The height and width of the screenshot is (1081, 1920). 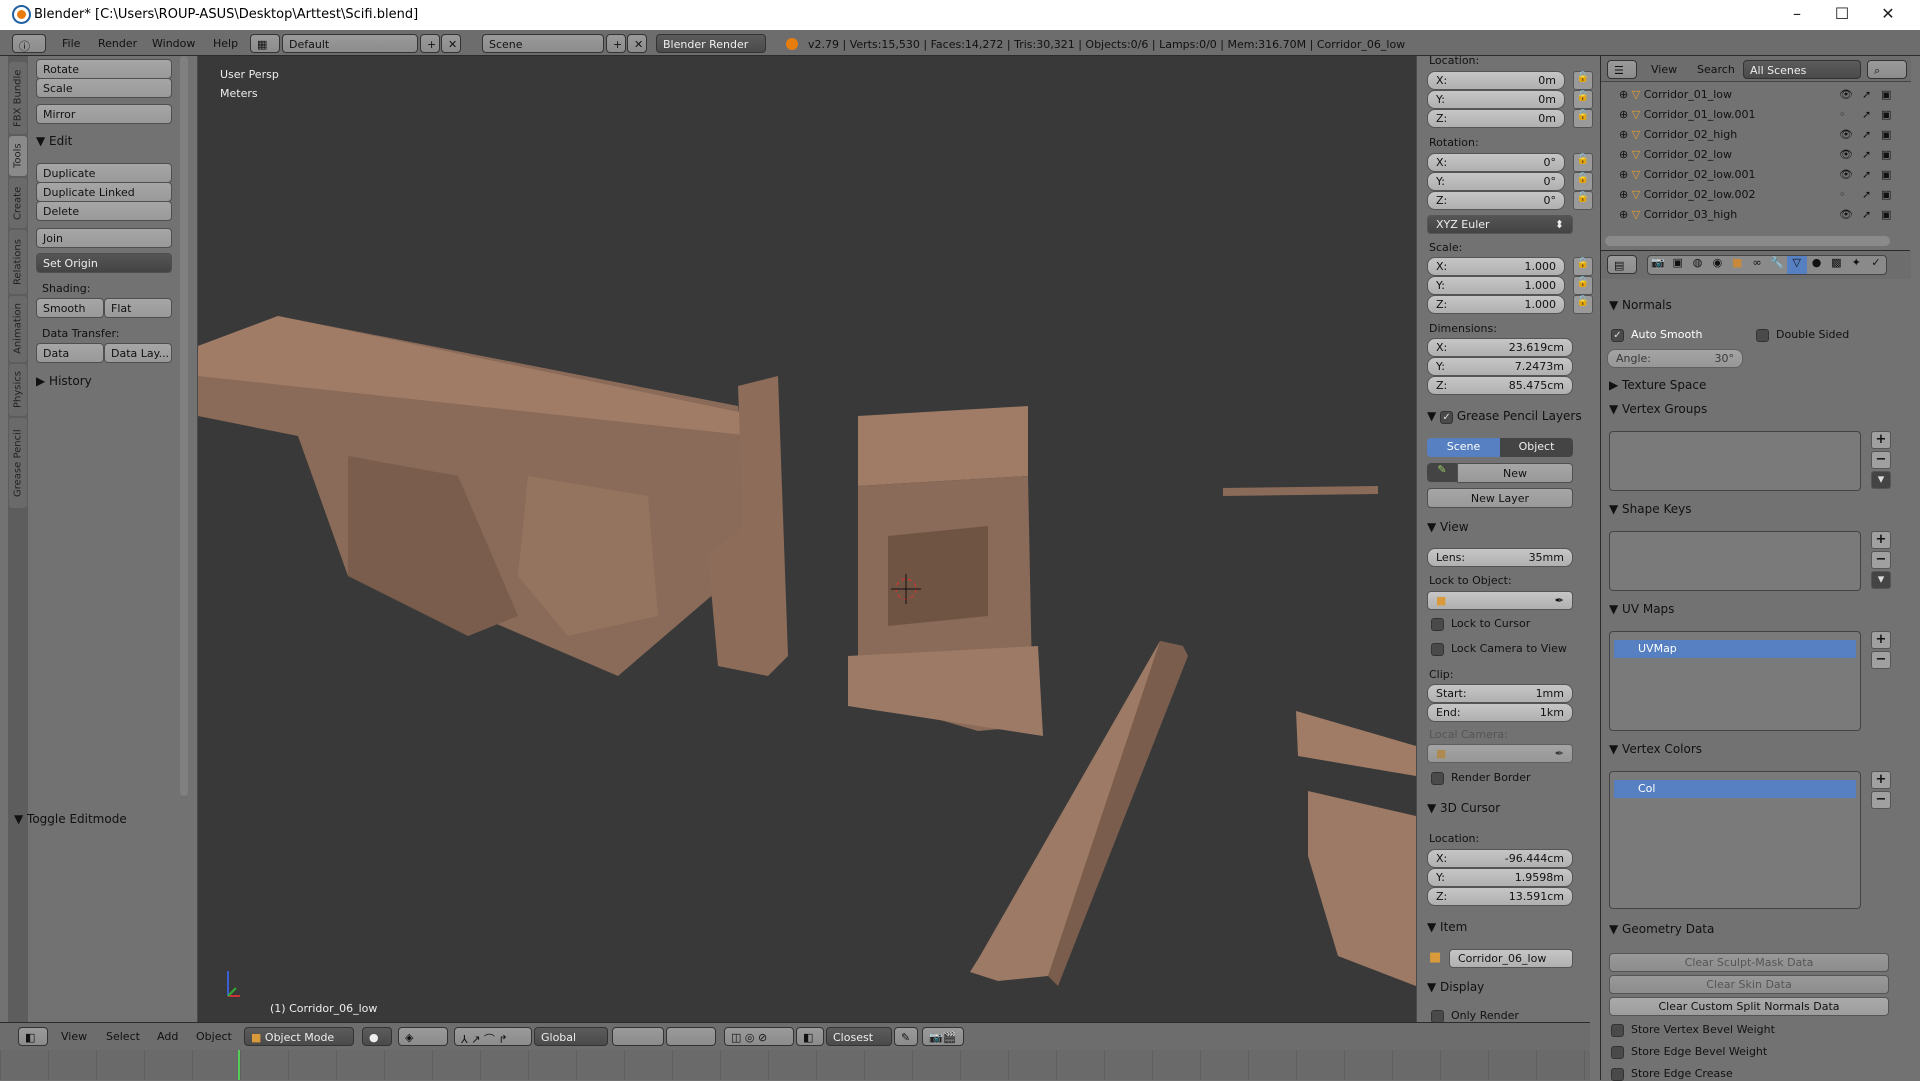 I want to click on snap-target-dropdown: Closest, so click(x=859, y=1036).